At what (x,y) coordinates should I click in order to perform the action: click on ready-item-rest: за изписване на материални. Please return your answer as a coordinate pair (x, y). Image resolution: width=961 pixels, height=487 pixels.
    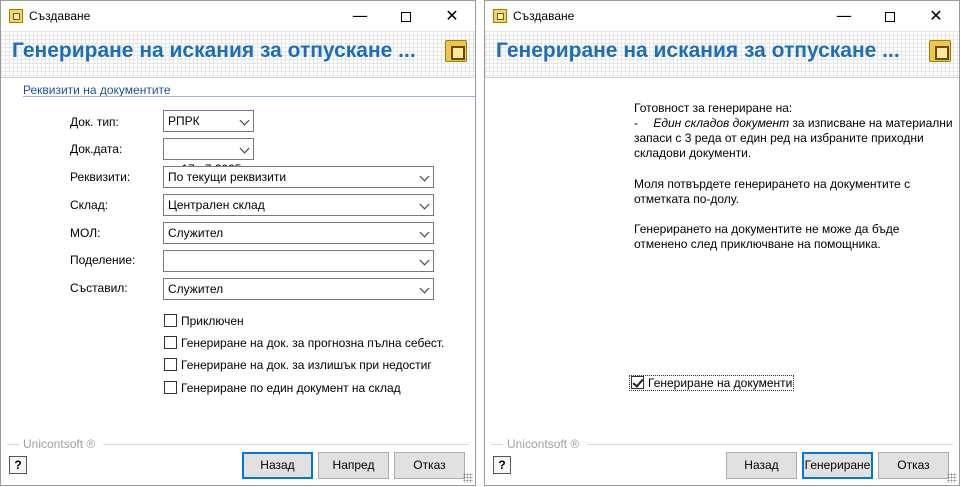
    Looking at the image, I should click on (871, 123).